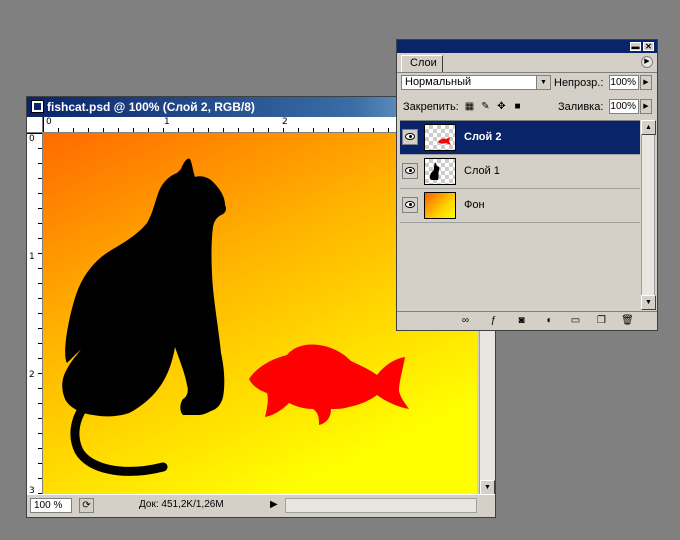 This screenshot has height=540, width=680. Describe the element at coordinates (474, 205) in the screenshot. I see `layer-name: Фон` at that location.